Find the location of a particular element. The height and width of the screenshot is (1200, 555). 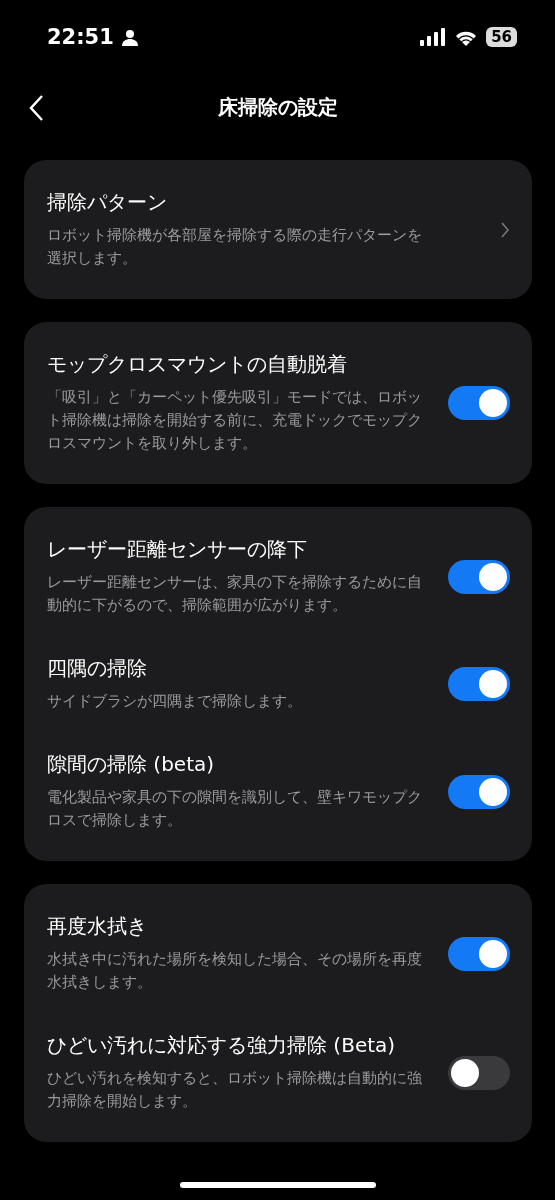

setting-description: 「吸引」と「カーペット優先吸引」モードでは、ロボット掃除機は掃除を開始する前に、充電ドックでモップクロスマウントを取り外します。 is located at coordinates (235, 420).